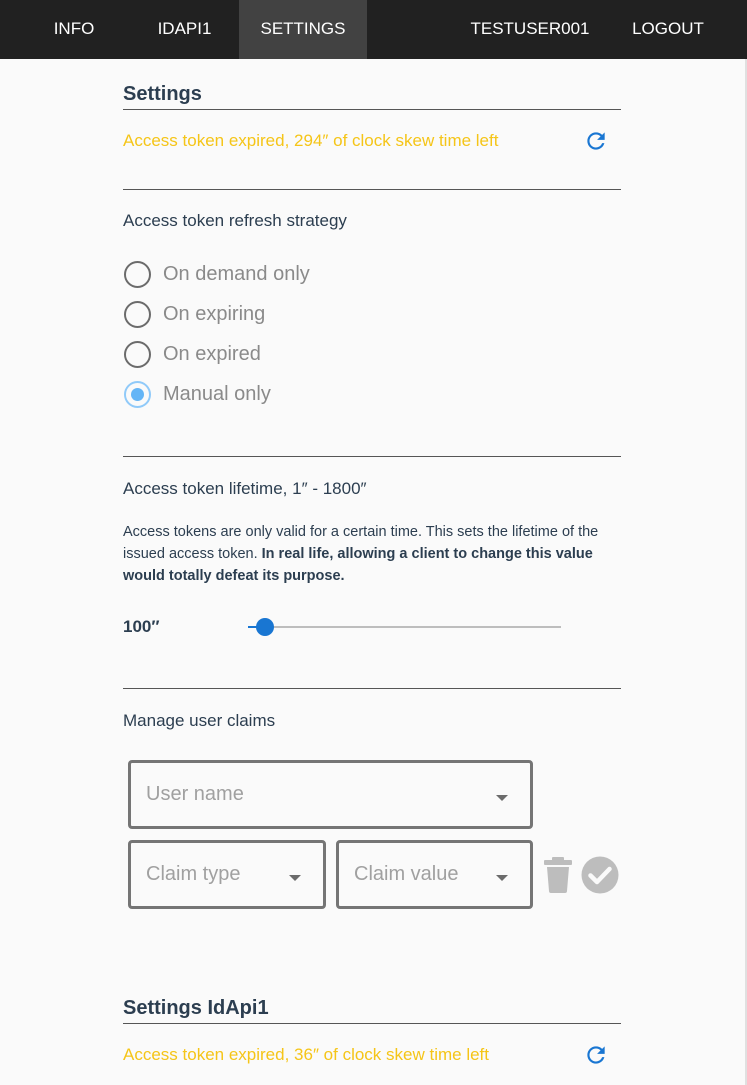  Describe the element at coordinates (303, 29) in the screenshot. I see `nav-item-settings: SETTINGS` at that location.